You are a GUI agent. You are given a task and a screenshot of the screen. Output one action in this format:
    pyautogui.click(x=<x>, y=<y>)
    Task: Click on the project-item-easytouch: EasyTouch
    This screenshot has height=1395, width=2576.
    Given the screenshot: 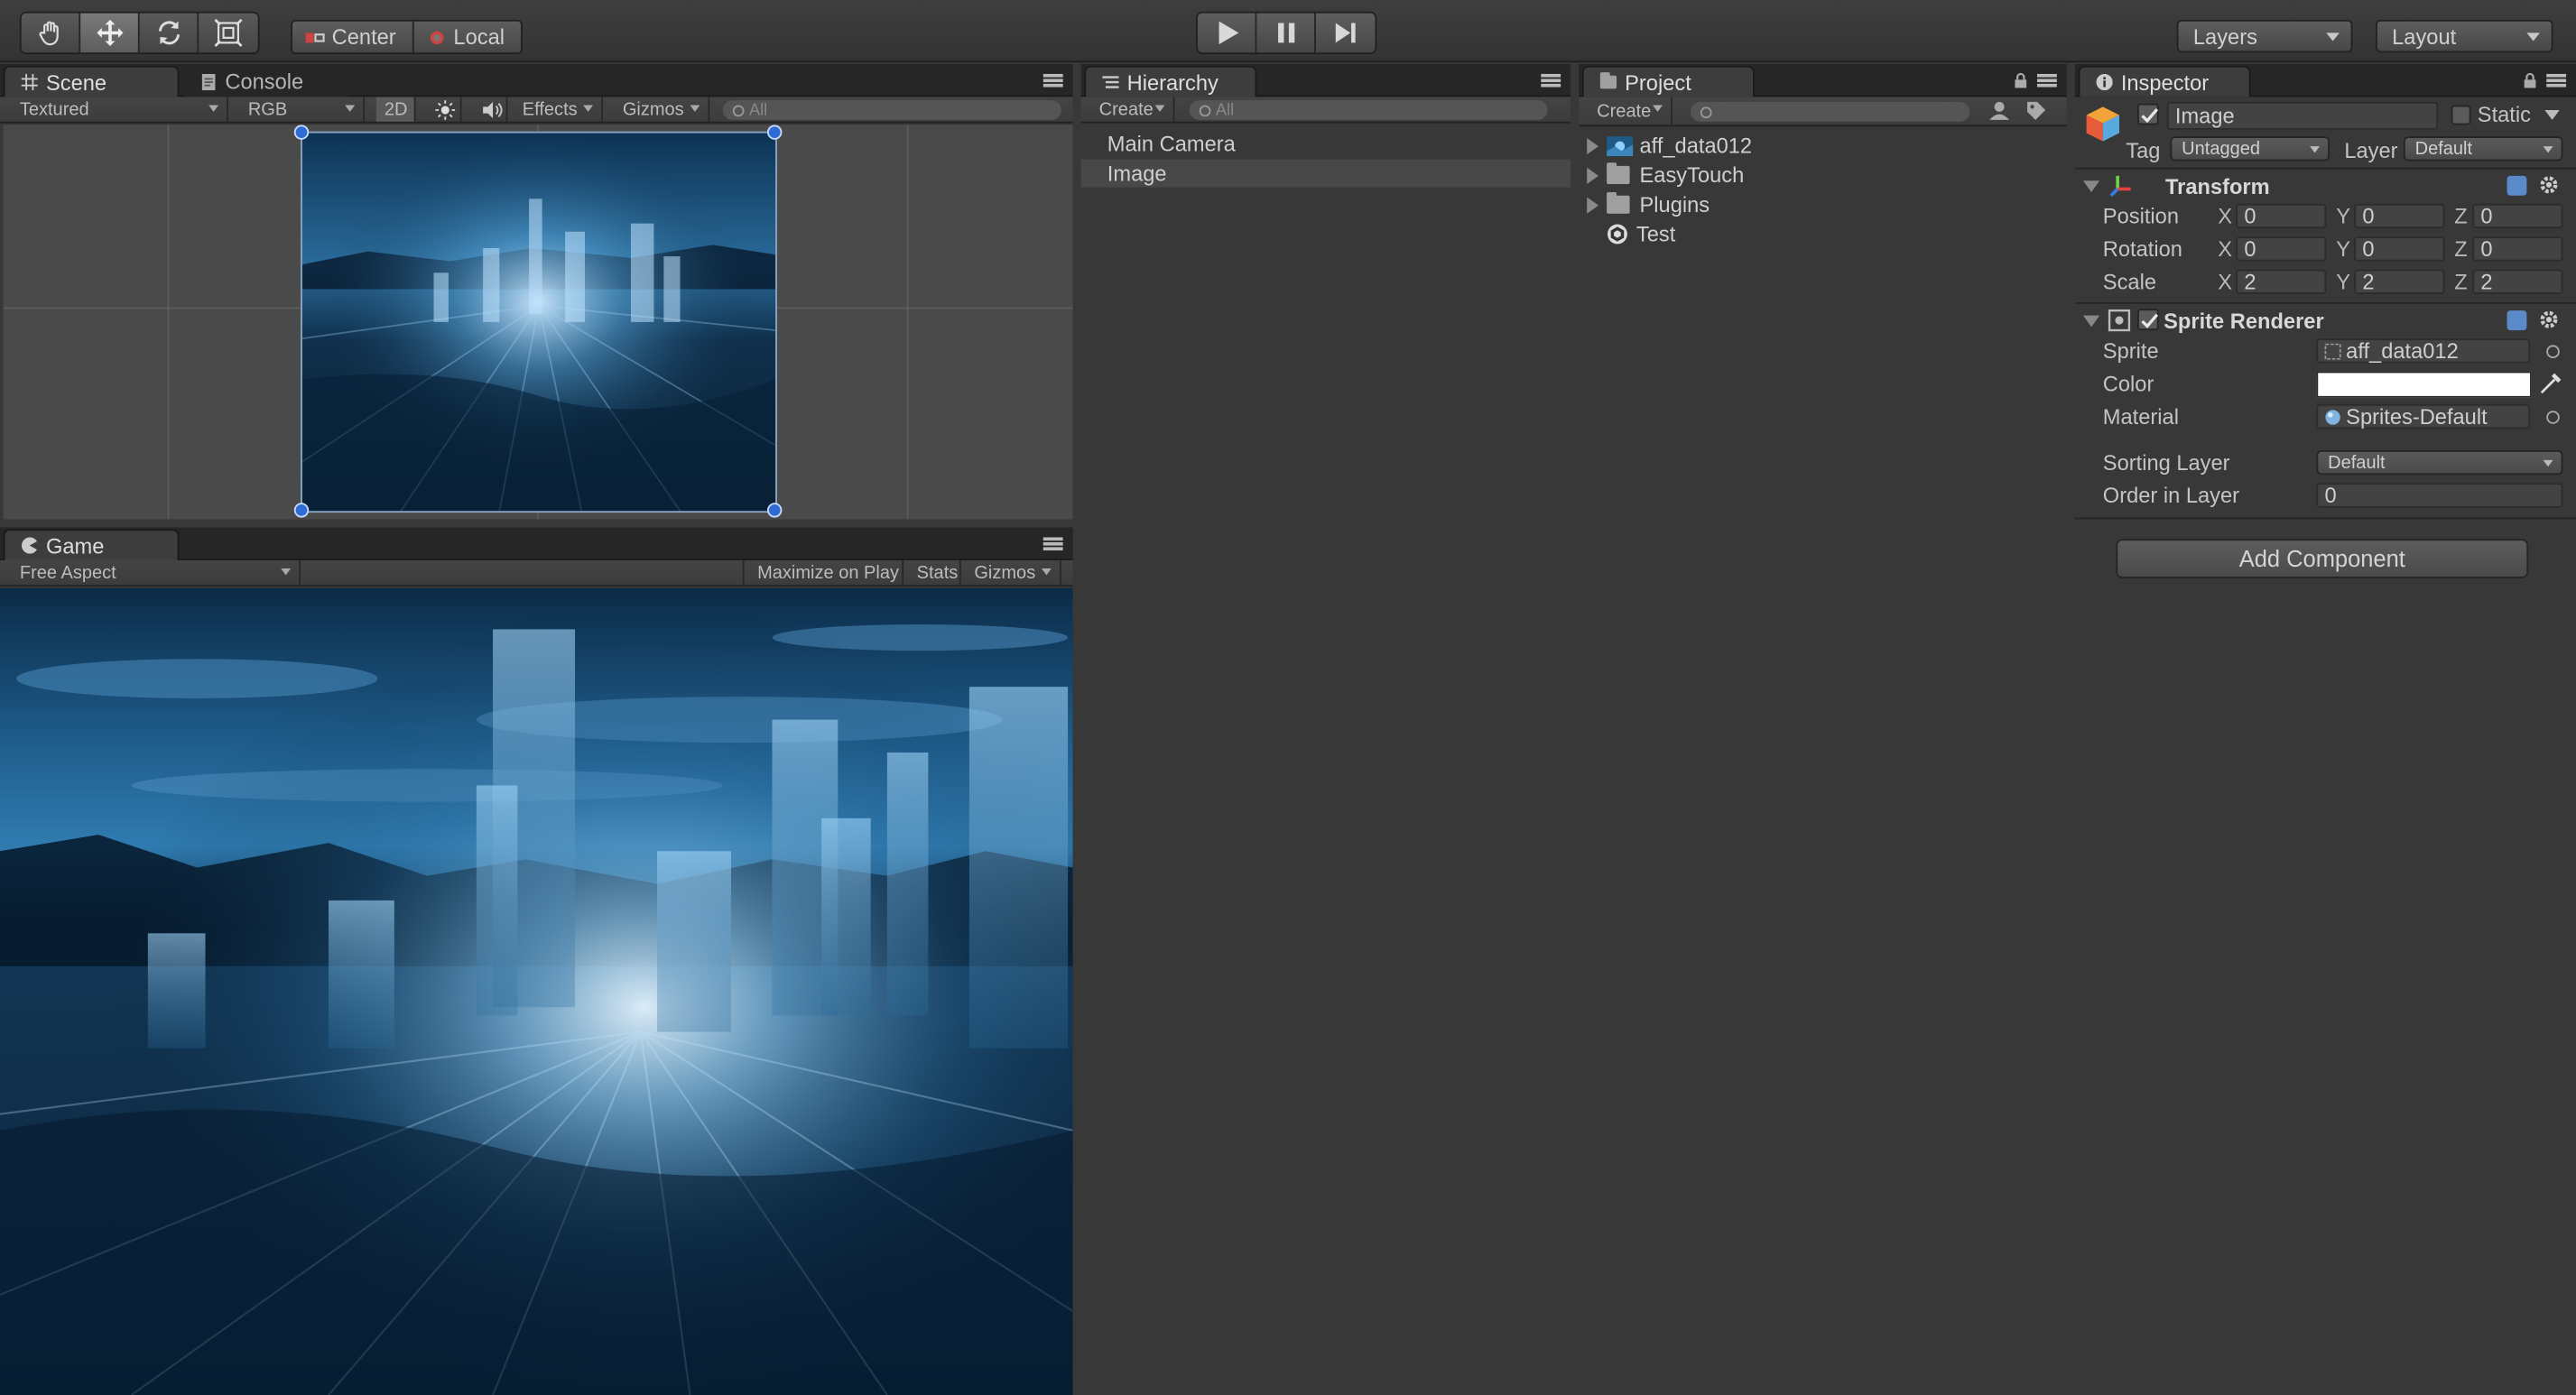 What is the action you would take?
    pyautogui.click(x=1823, y=175)
    